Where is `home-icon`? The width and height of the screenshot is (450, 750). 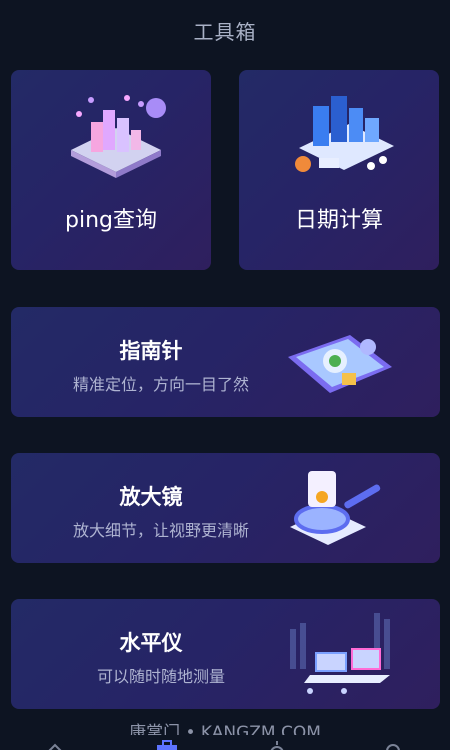
home-icon is located at coordinates (55, 744).